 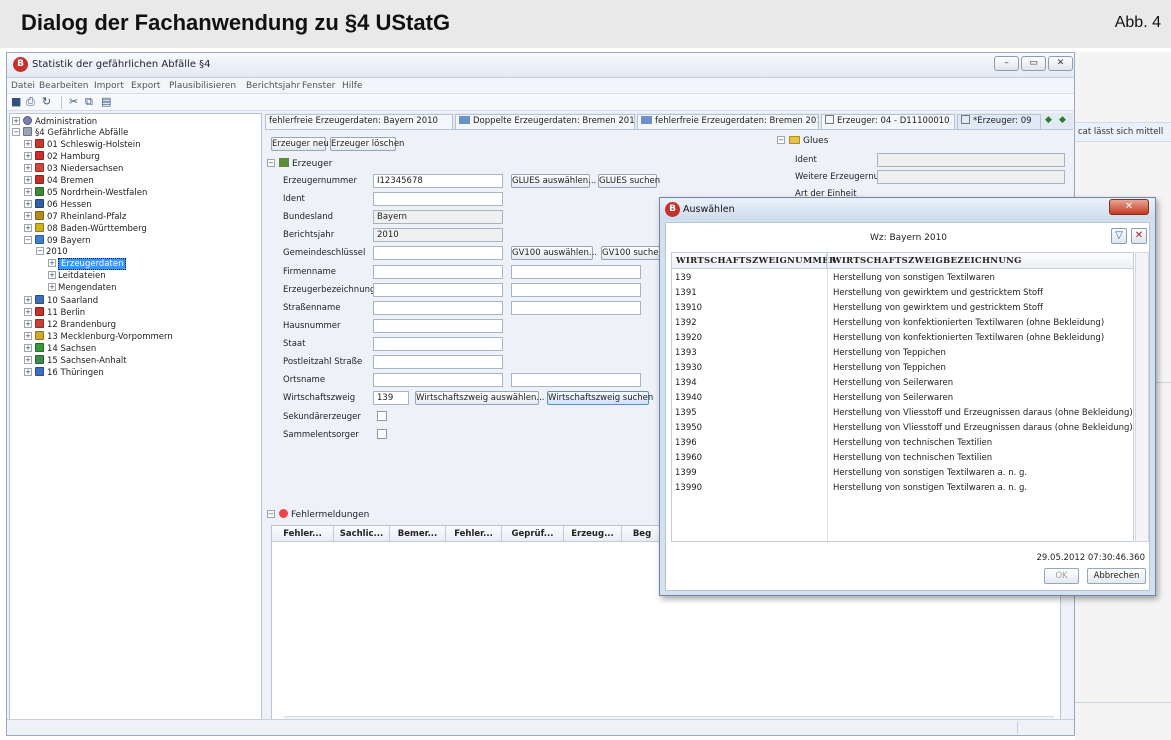 What do you see at coordinates (438, 362) in the screenshot?
I see `postleitzahl-field` at bounding box center [438, 362].